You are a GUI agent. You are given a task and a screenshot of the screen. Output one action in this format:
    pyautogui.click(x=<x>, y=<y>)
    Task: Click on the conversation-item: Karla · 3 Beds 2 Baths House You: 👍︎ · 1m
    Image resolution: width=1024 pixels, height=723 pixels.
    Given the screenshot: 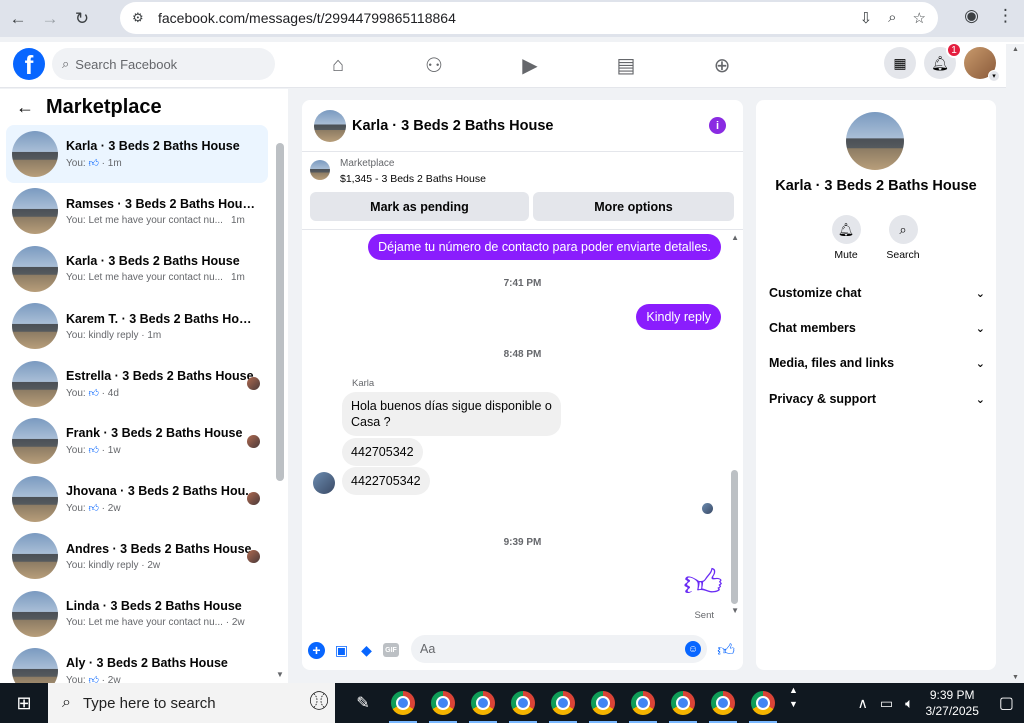 What is the action you would take?
    pyautogui.click(x=137, y=154)
    